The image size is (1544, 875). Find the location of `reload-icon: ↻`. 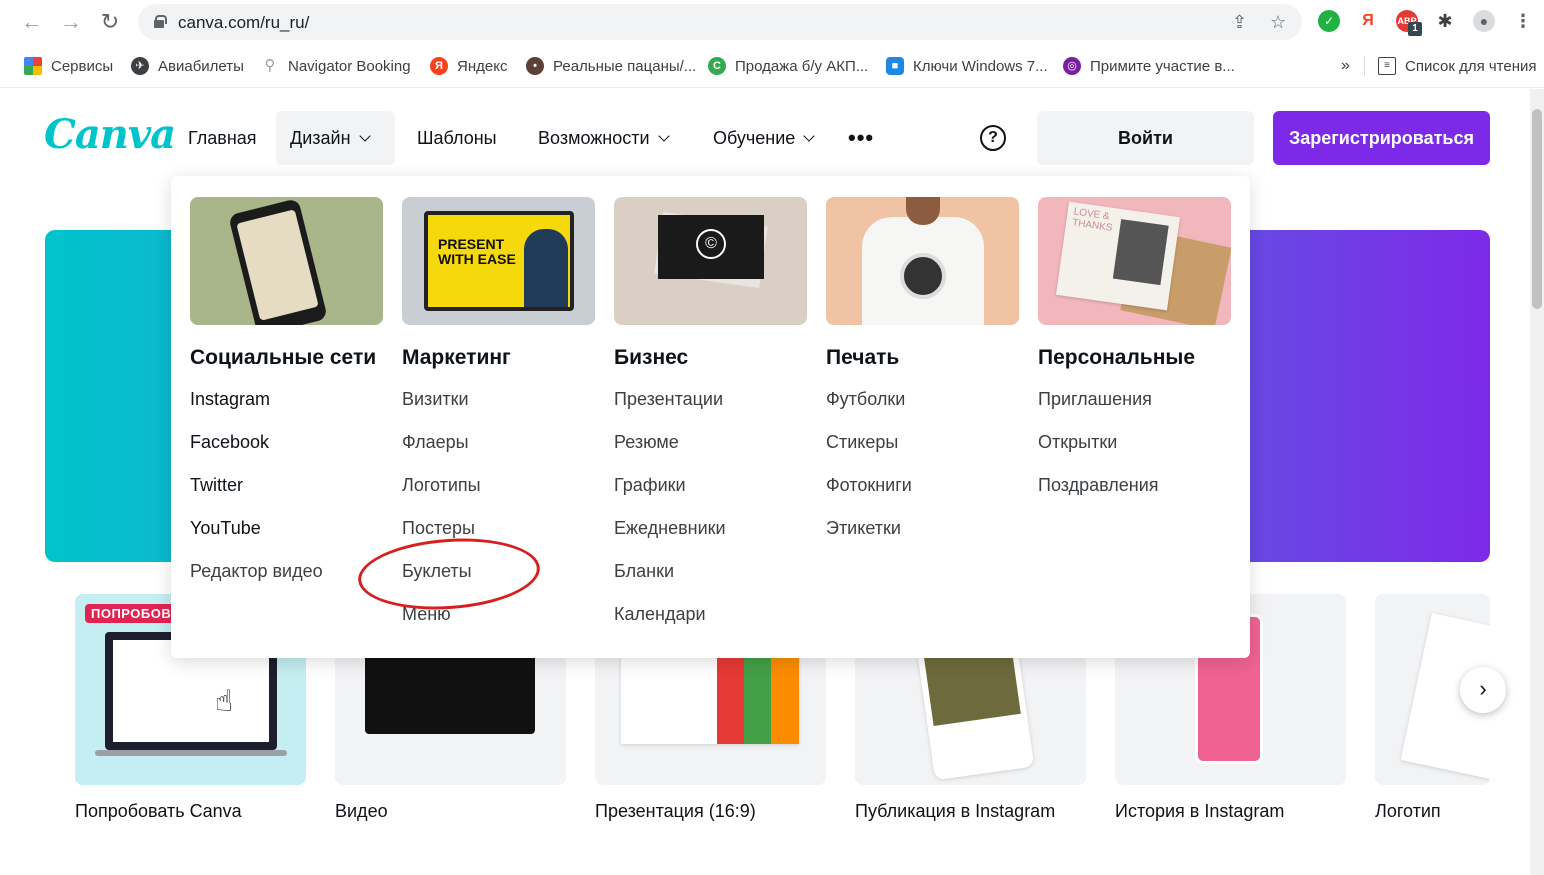

reload-icon: ↻ is located at coordinates (110, 22).